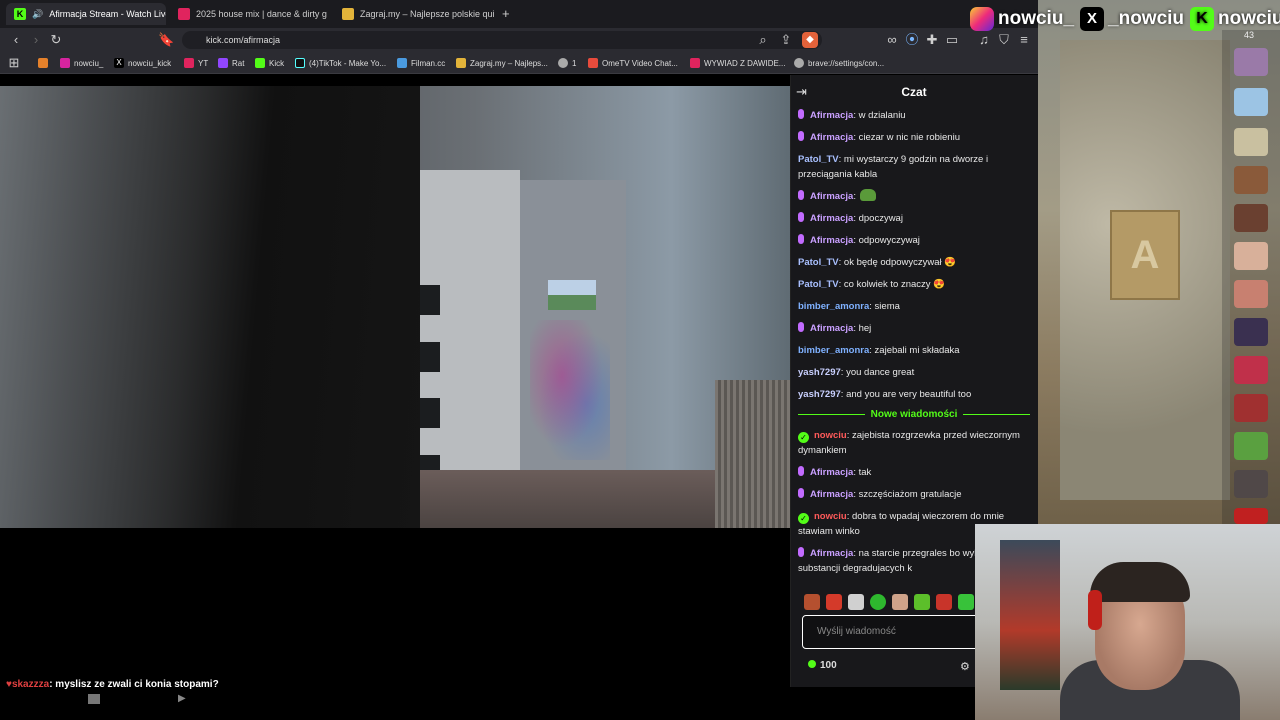 The height and width of the screenshot is (720, 1280). What do you see at coordinates (94, 699) in the screenshot?
I see `scroll-thumb` at bounding box center [94, 699].